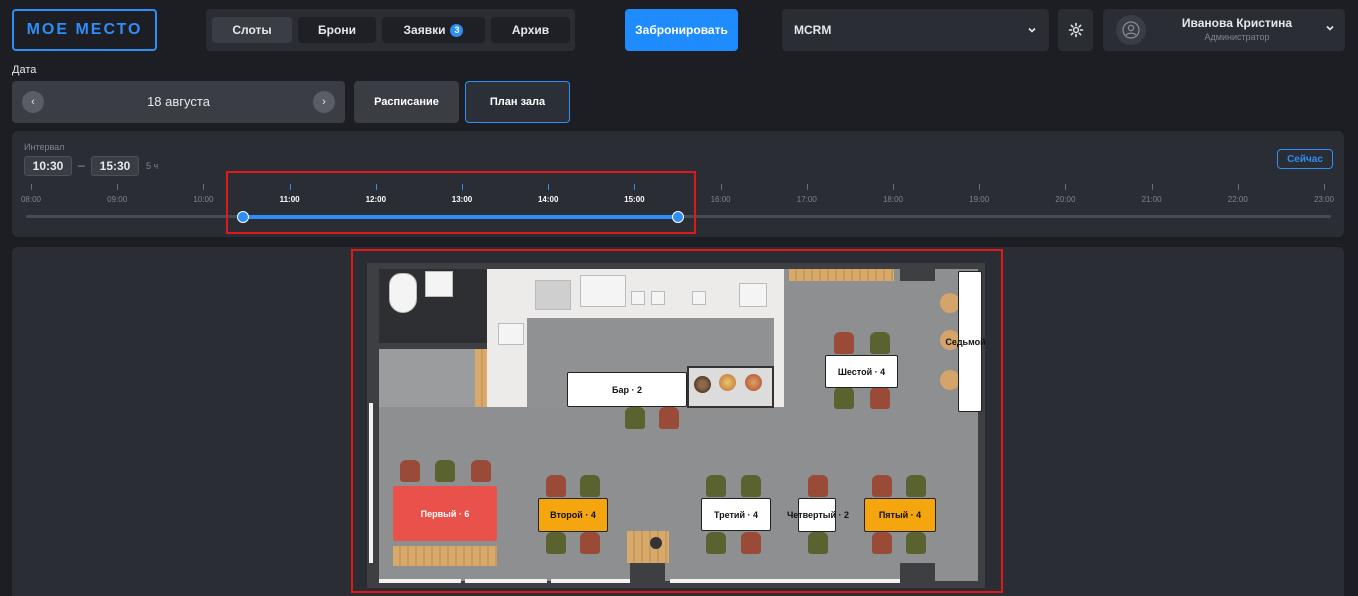  What do you see at coordinates (1324, 199) in the screenshot?
I see `timeline-tick-label: 23:00` at bounding box center [1324, 199].